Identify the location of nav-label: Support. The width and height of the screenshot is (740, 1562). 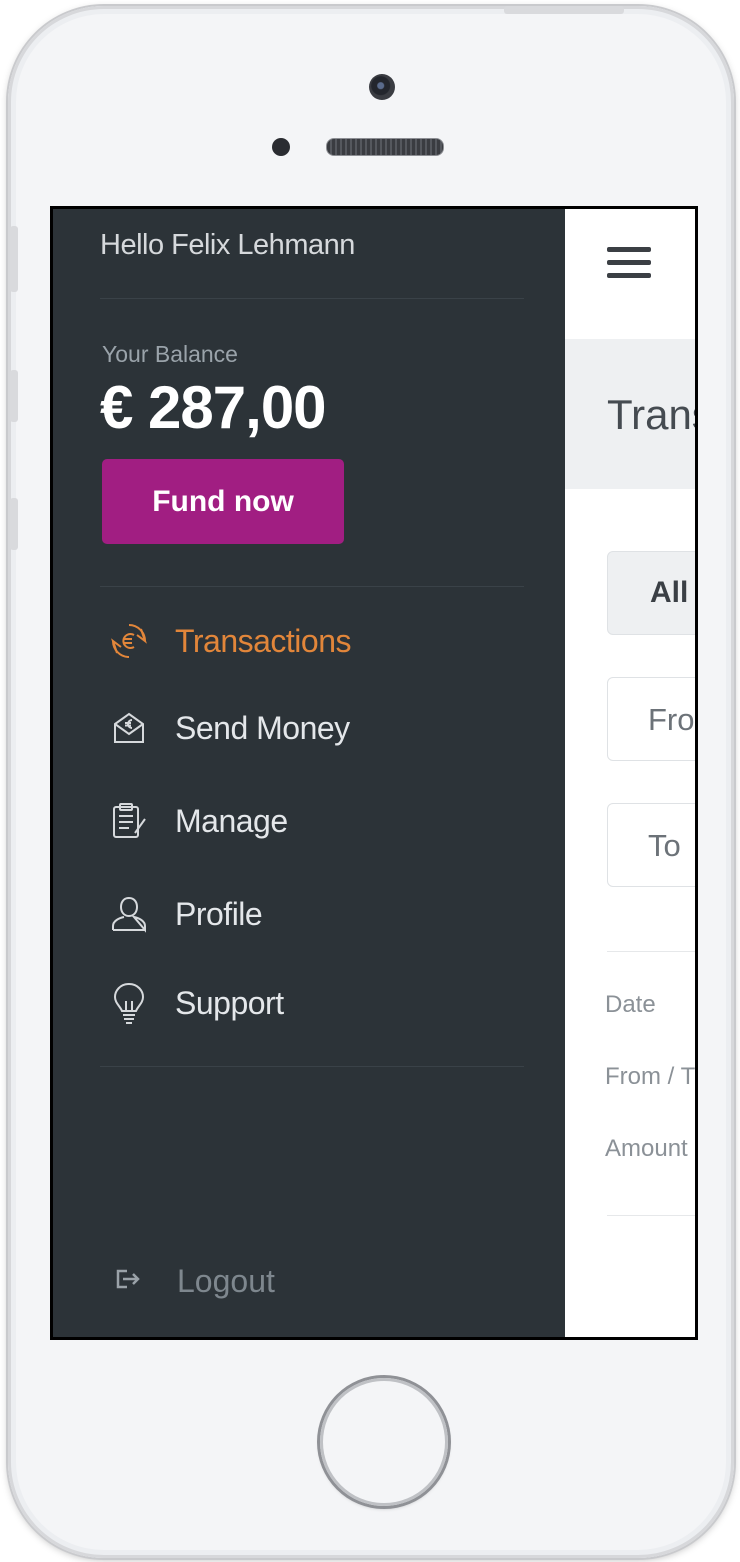
(229, 1002).